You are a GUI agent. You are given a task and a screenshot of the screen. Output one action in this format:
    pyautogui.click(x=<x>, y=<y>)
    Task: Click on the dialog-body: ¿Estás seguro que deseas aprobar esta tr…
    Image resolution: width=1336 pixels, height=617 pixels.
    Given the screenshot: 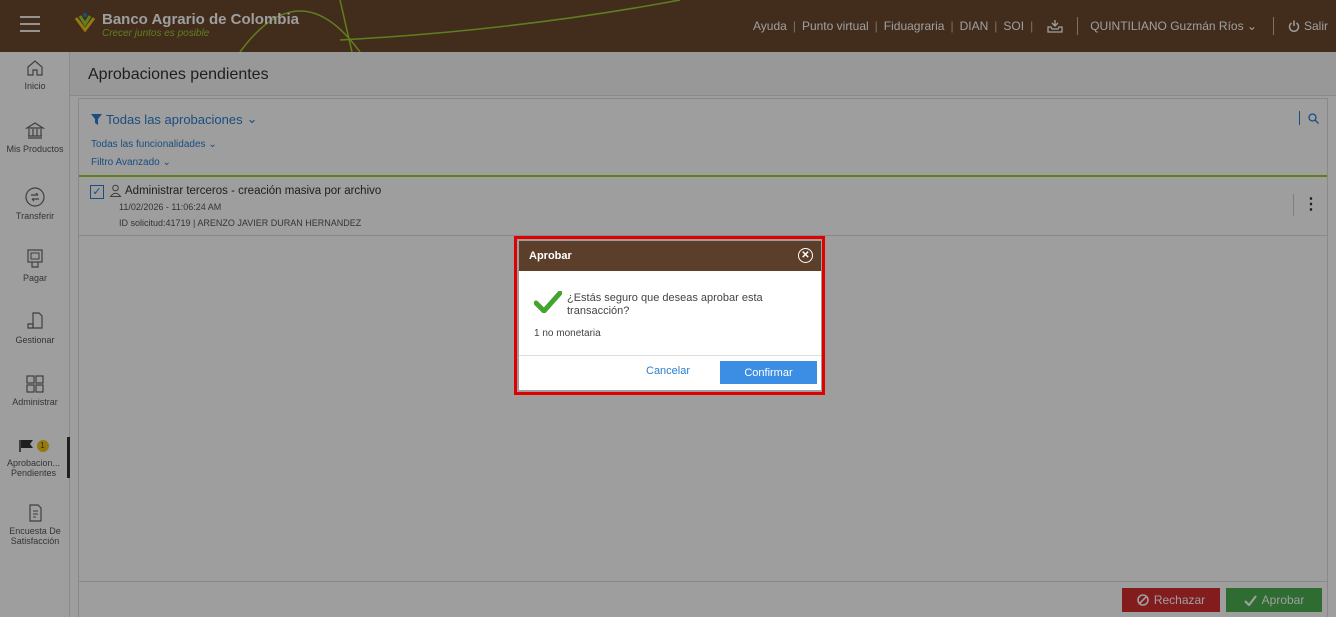 What is the action you would take?
    pyautogui.click(x=670, y=313)
    